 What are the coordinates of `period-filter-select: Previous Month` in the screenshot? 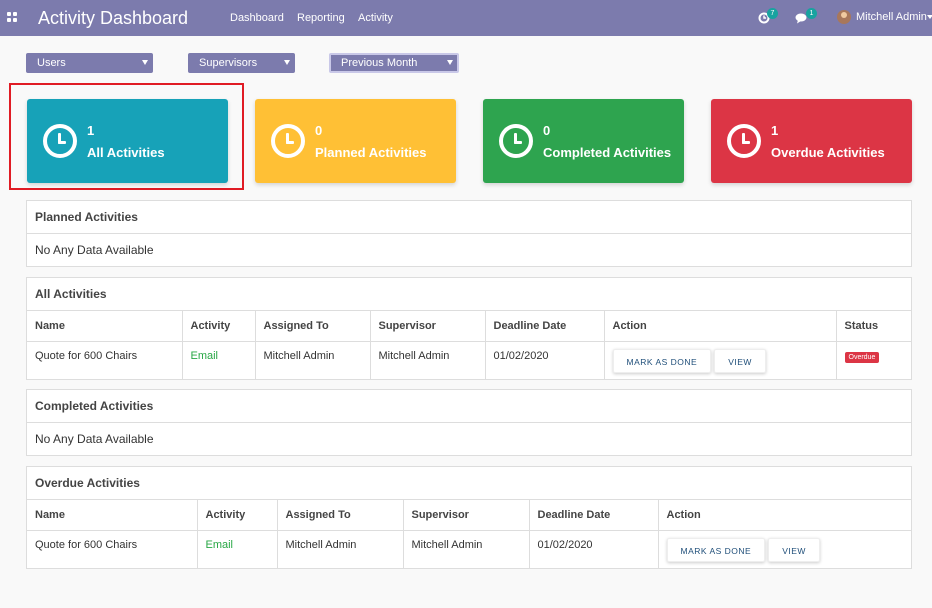 It's located at (394, 63).